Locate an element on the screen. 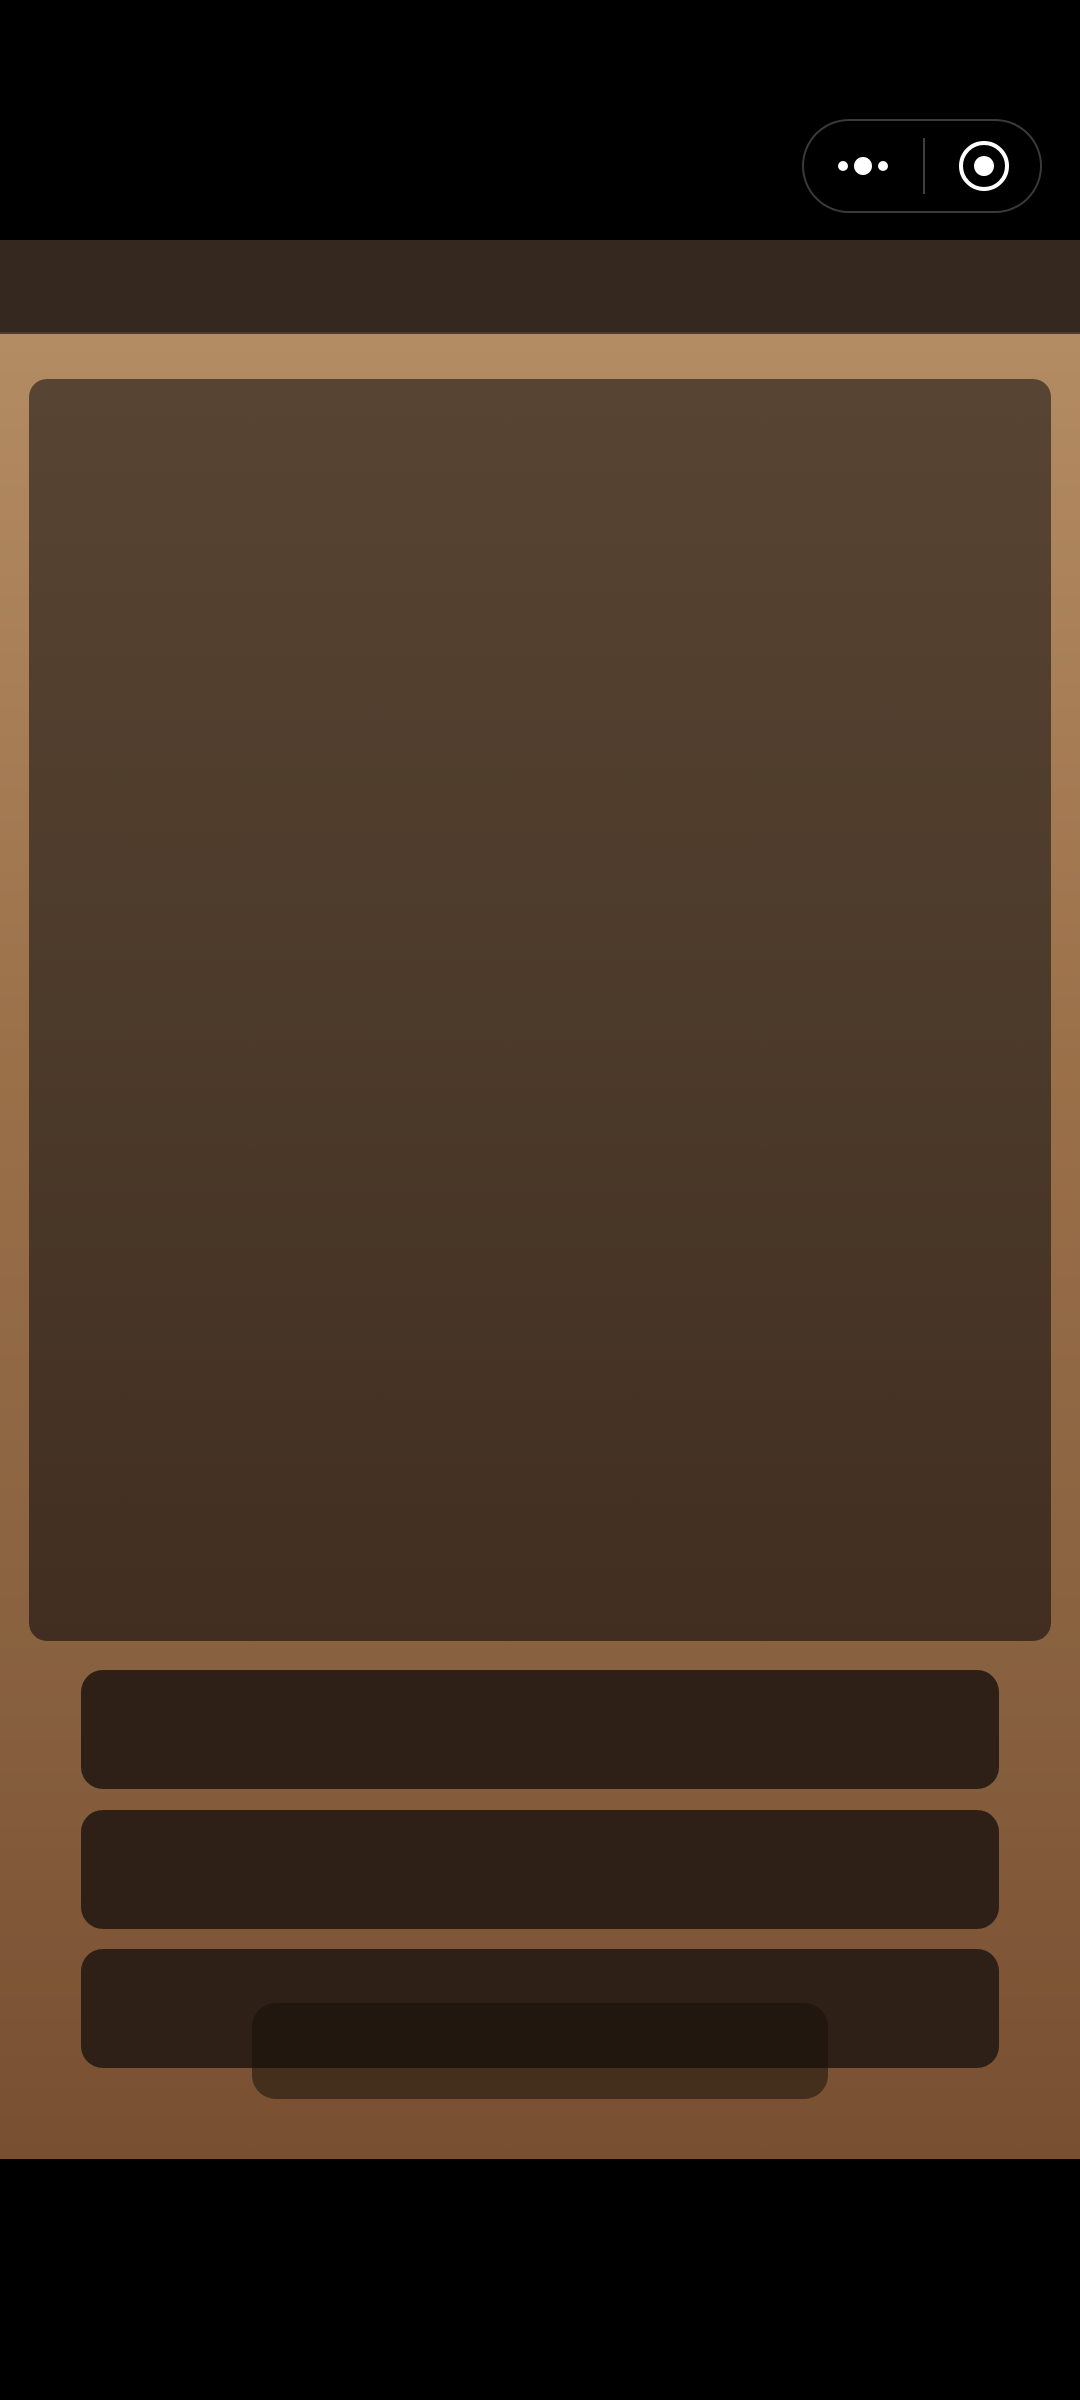 The width and height of the screenshot is (1080, 2400). more-dots-icon is located at coordinates (863, 166).